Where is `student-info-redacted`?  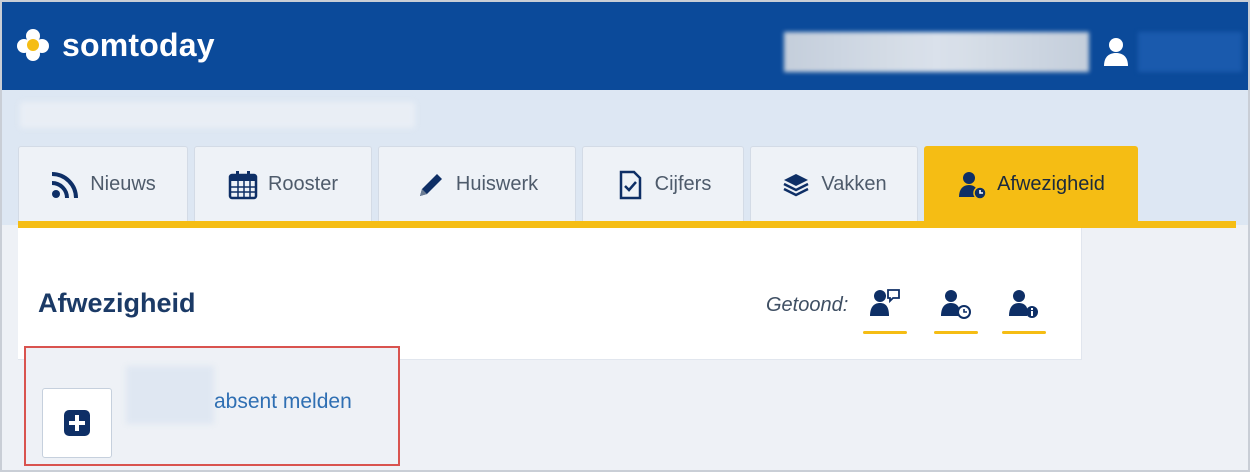 student-info-redacted is located at coordinates (217, 115).